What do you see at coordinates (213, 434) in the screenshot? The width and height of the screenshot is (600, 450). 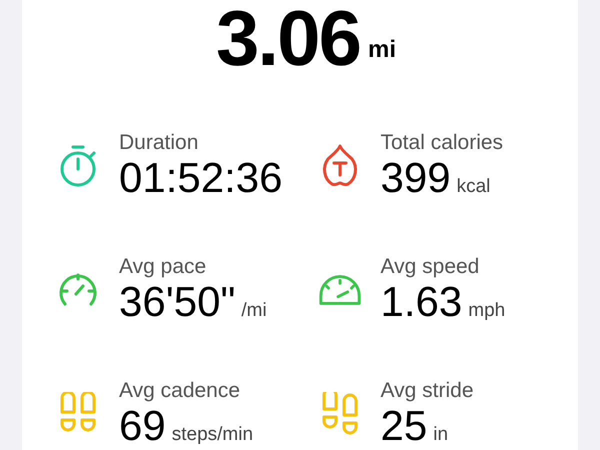 I see `stat-unit: steps/min` at bounding box center [213, 434].